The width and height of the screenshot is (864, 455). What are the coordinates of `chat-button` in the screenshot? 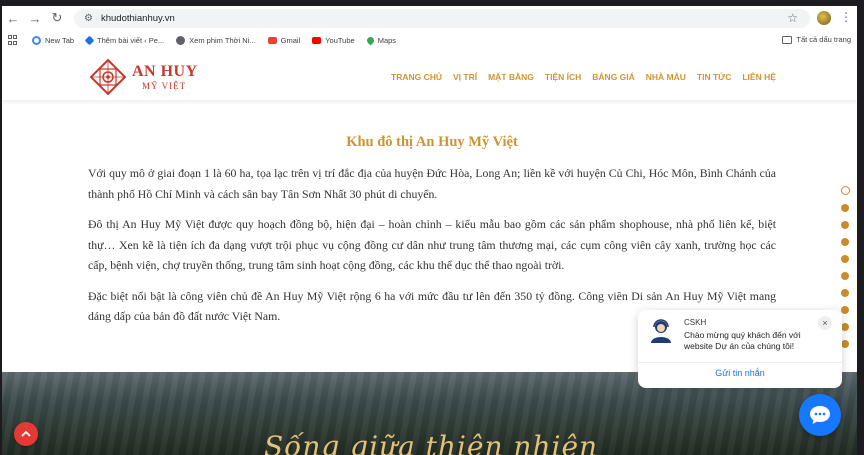 It's located at (820, 415).